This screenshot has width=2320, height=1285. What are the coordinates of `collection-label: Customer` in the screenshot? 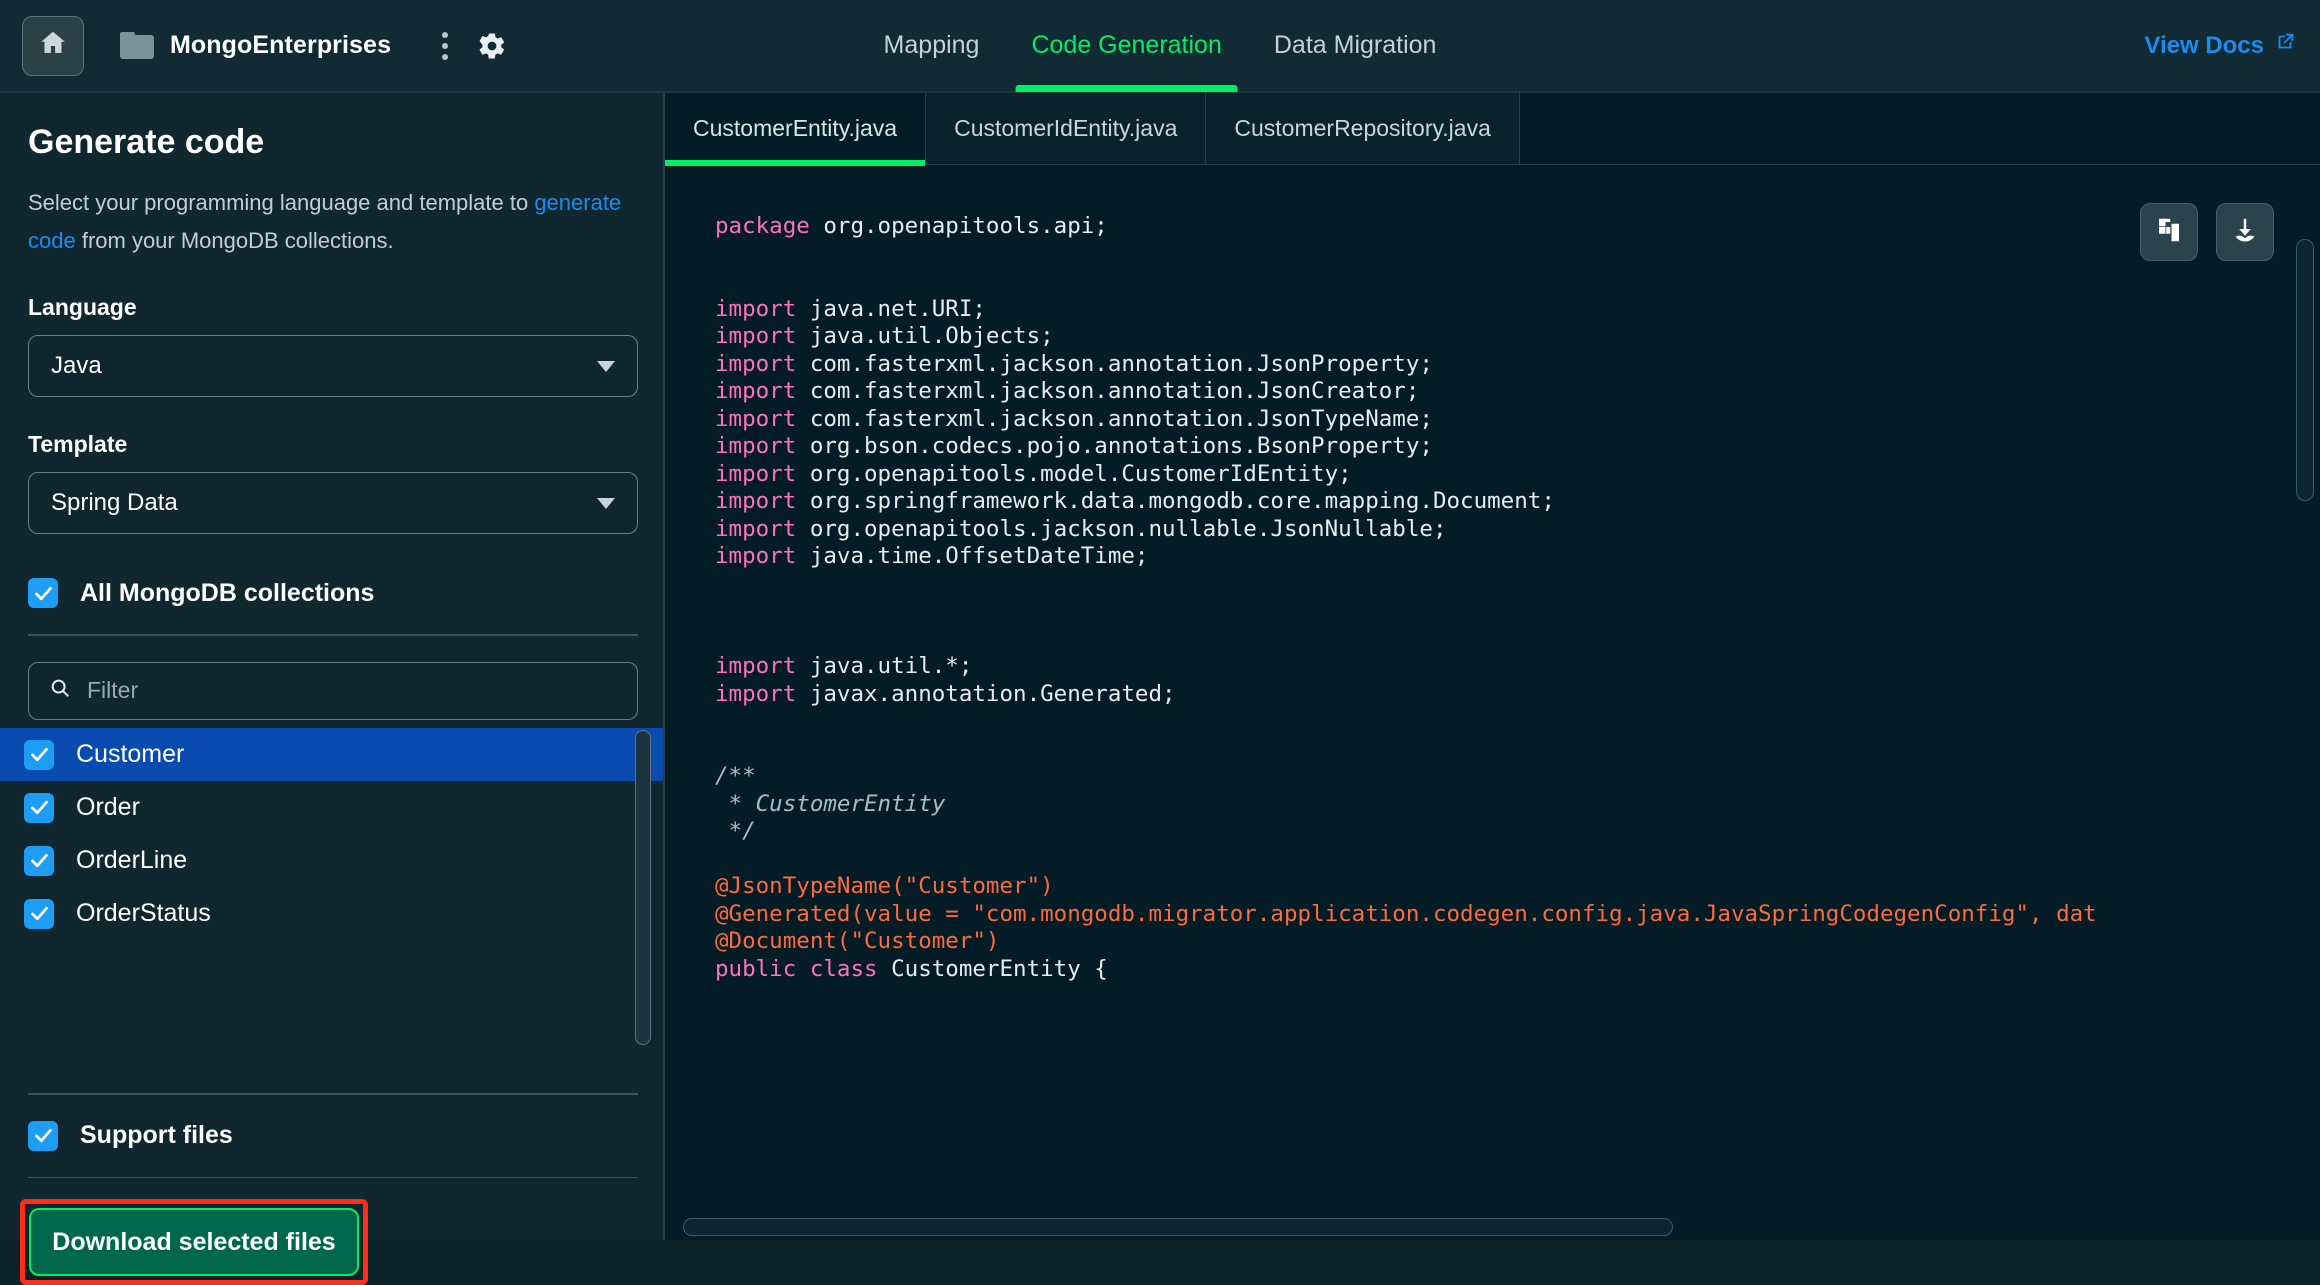 It's located at (130, 754).